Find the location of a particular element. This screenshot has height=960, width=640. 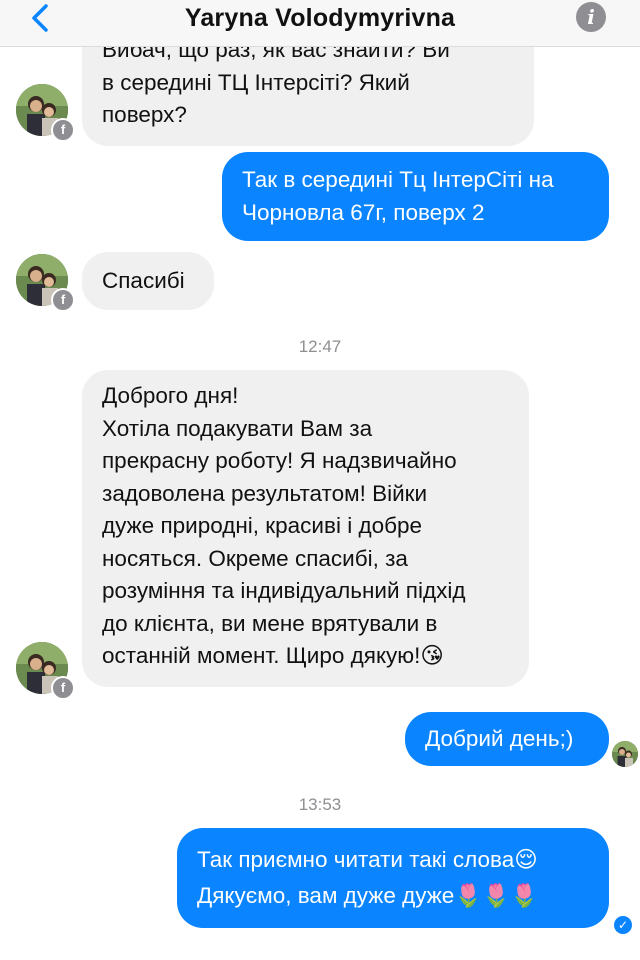

timestamp: 13:53 is located at coordinates (320, 804).